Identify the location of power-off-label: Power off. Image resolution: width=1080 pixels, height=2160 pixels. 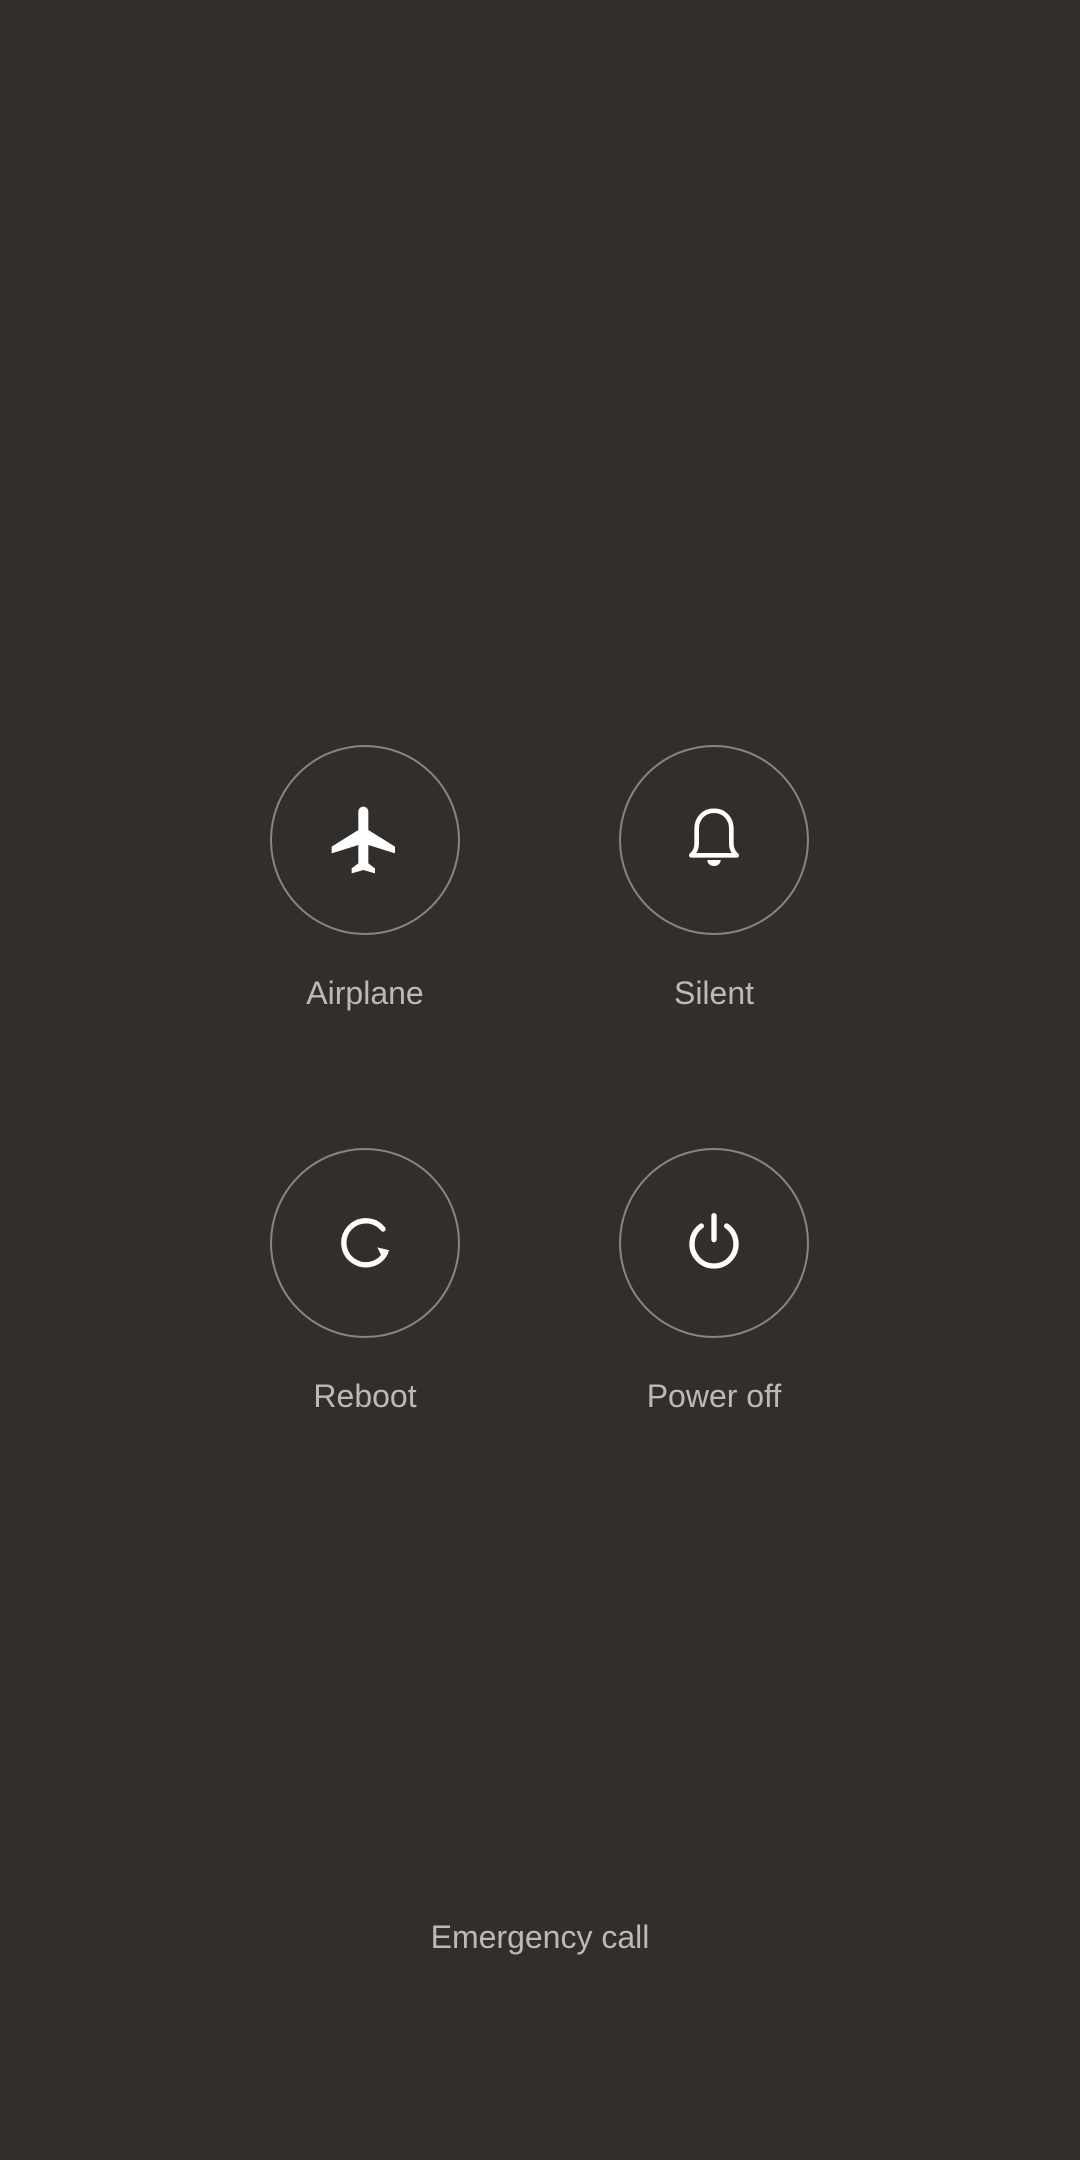
(714, 1396).